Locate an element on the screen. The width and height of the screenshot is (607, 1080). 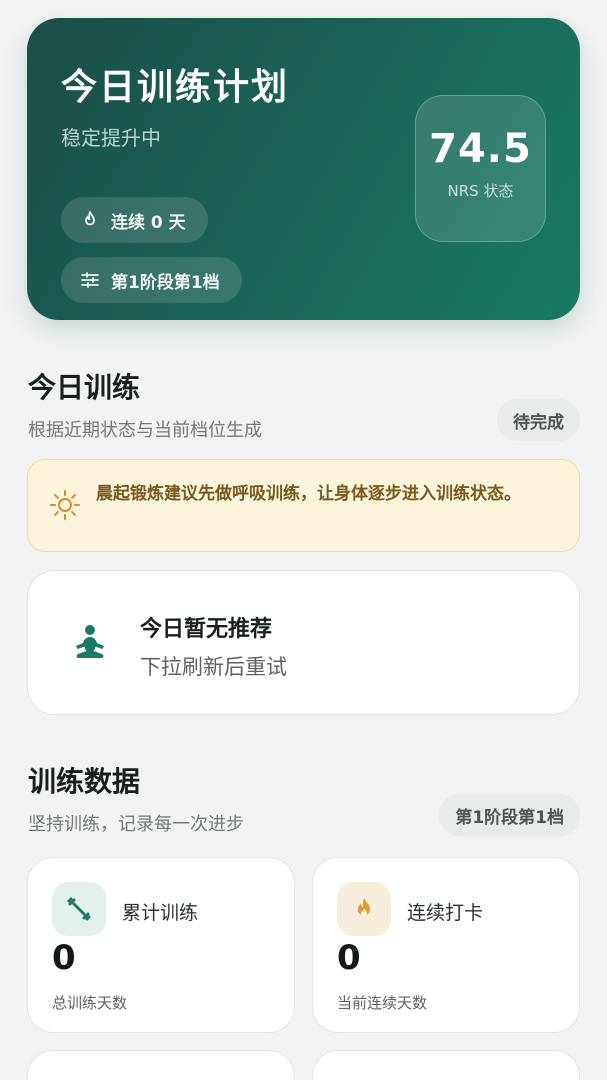
empty-title: 今日暂无推荐 is located at coordinates (206, 629).